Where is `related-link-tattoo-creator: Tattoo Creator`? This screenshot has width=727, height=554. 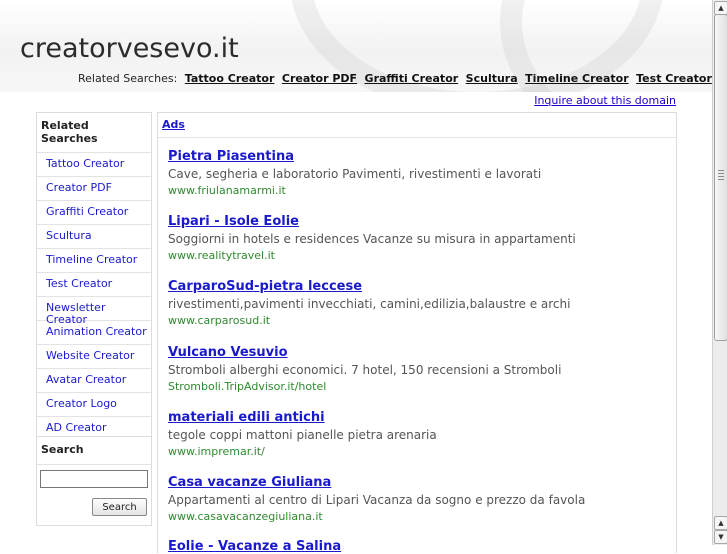
related-link-tattoo-creator: Tattoo Creator is located at coordinates (230, 78).